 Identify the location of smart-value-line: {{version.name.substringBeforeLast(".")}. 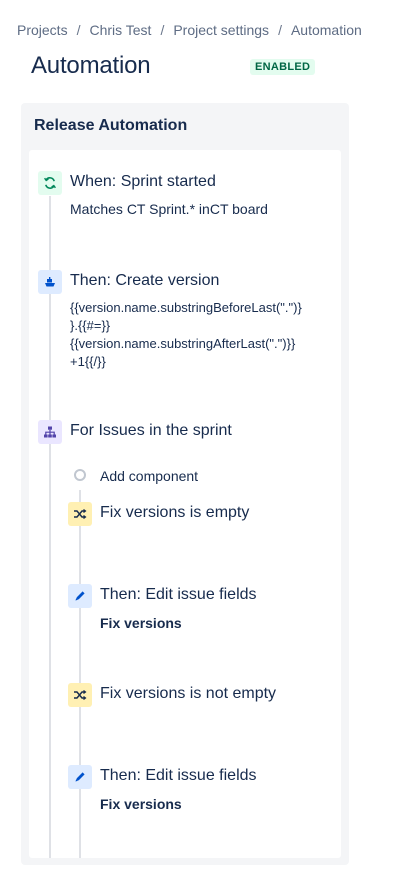
(186, 307).